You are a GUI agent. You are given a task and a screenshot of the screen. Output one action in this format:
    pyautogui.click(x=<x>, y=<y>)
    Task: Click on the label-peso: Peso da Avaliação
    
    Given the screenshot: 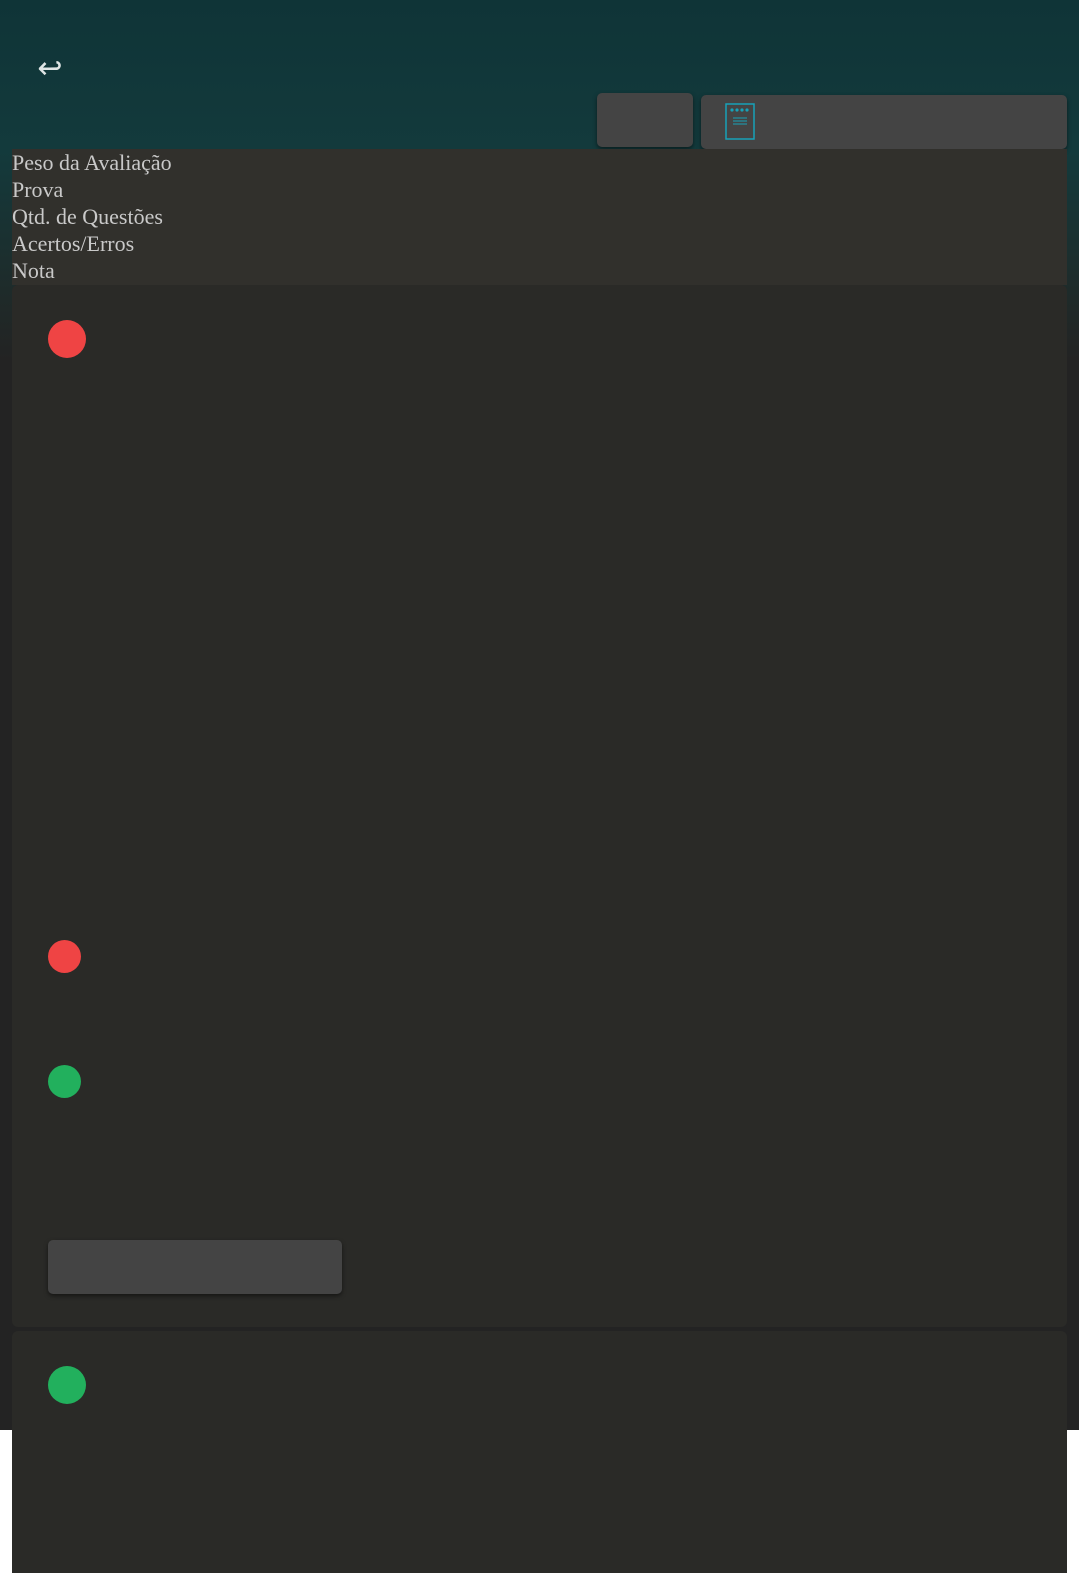 What is the action you would take?
    pyautogui.click(x=92, y=162)
    